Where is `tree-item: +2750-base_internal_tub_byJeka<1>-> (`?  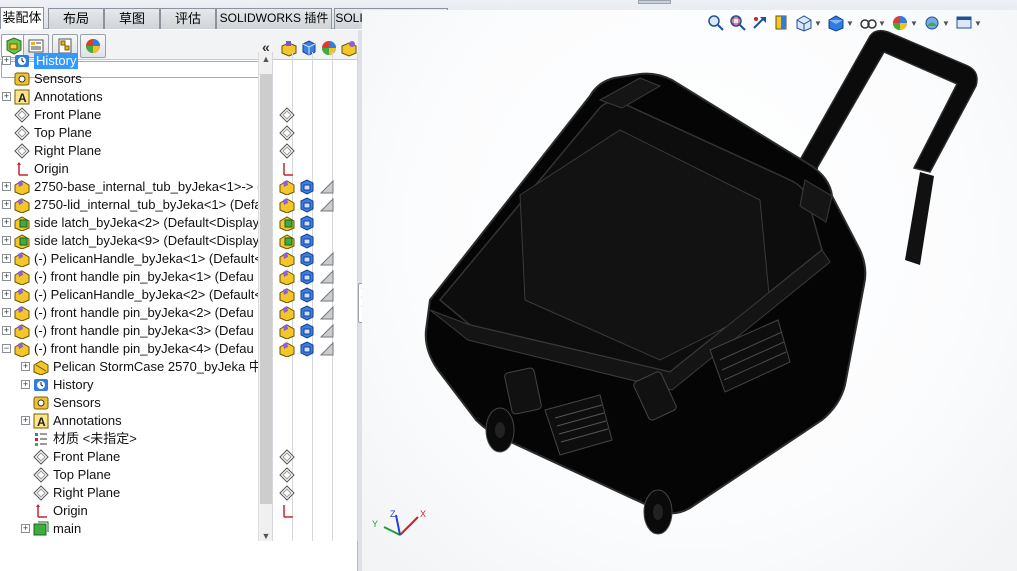 tree-item: +2750-base_internal_tub_byJeka<1>-> ( is located at coordinates (129, 187).